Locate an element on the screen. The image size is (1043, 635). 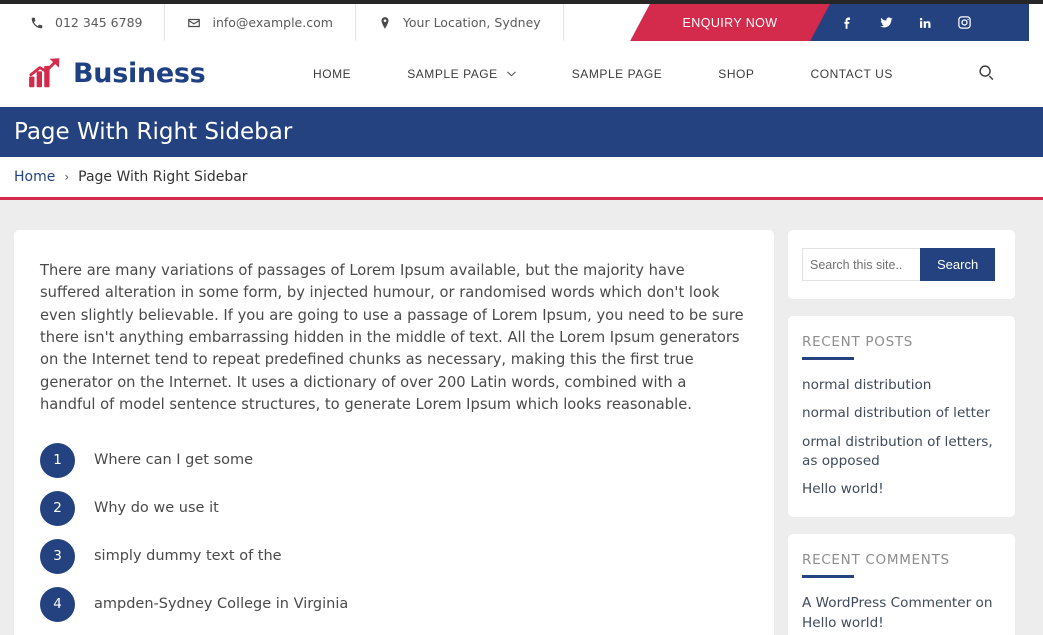
breadcrumb-current: Page With Right Sidebar is located at coordinates (163, 177).